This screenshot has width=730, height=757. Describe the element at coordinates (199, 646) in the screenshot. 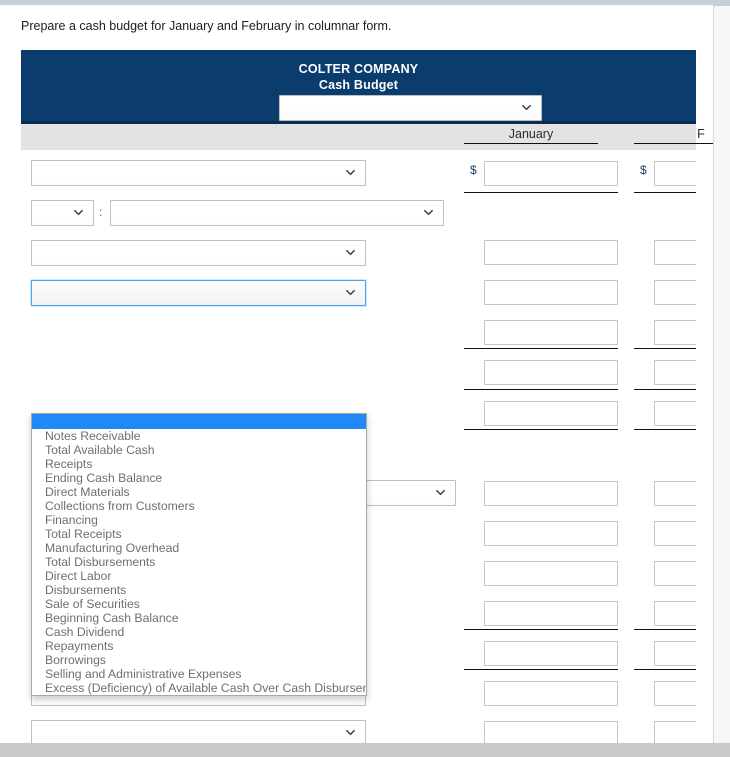

I see `dropdown-option: Repayments` at that location.